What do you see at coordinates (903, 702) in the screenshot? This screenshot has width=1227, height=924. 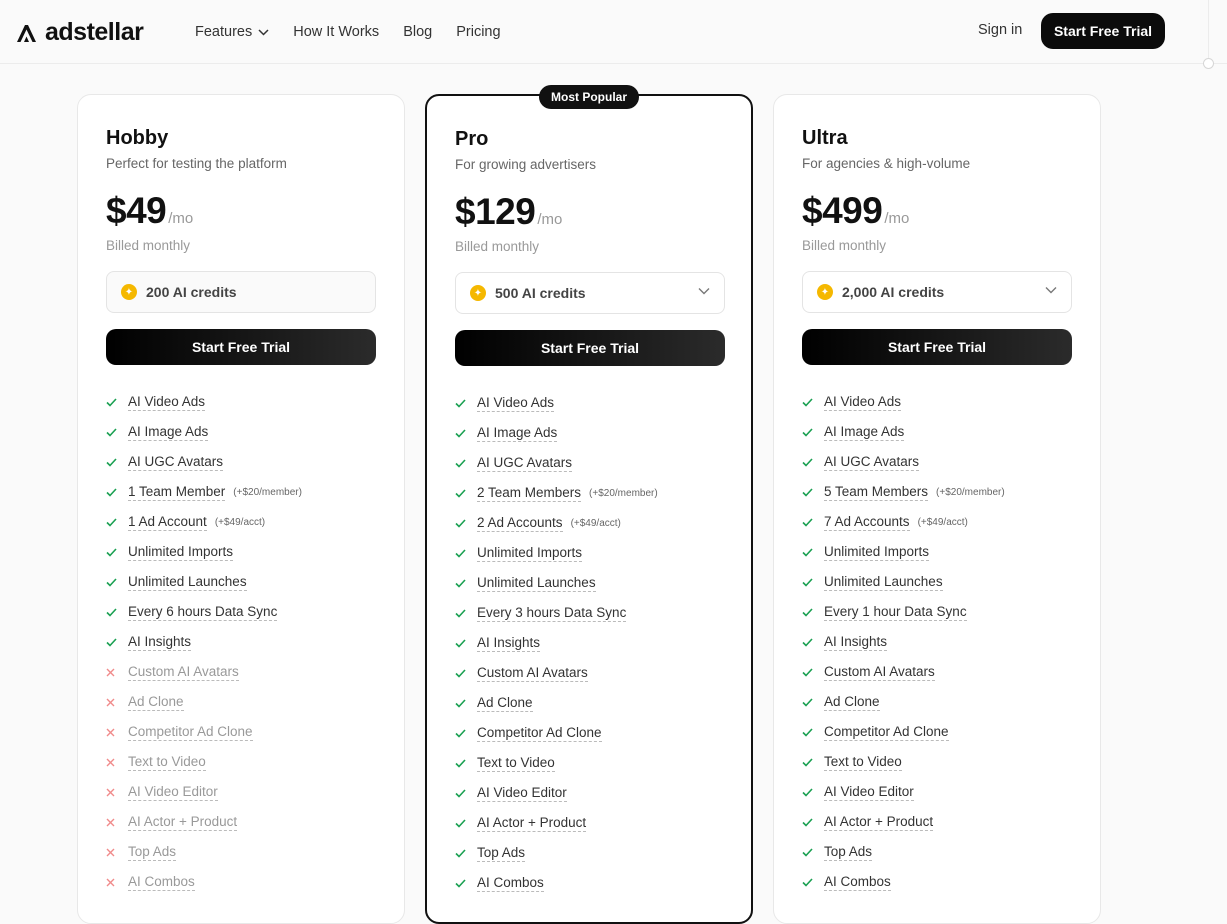 I see `feature-item: Ad Clone` at bounding box center [903, 702].